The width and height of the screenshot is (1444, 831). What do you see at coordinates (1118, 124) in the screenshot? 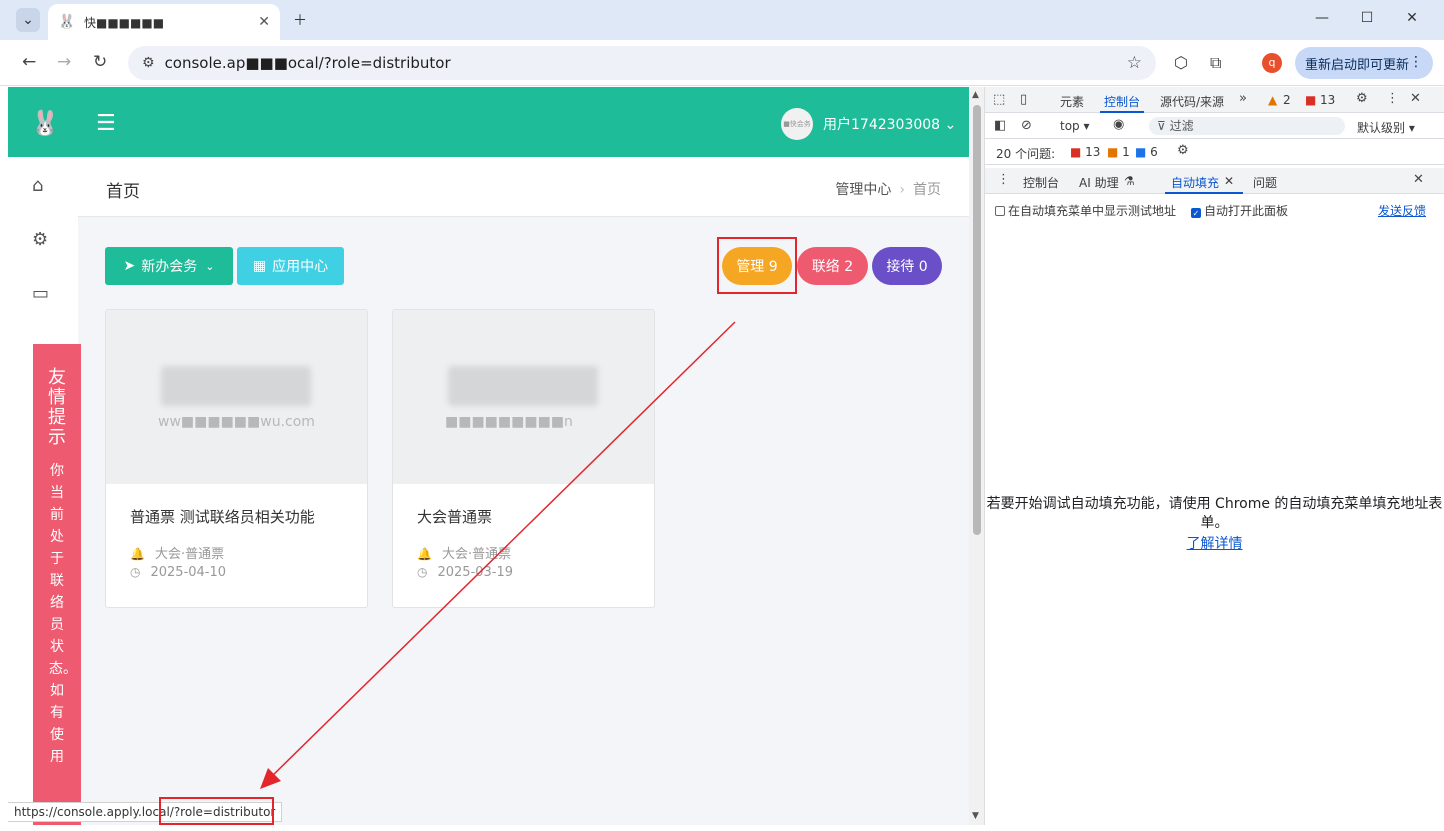
I see `eye-icon: ◉` at bounding box center [1118, 124].